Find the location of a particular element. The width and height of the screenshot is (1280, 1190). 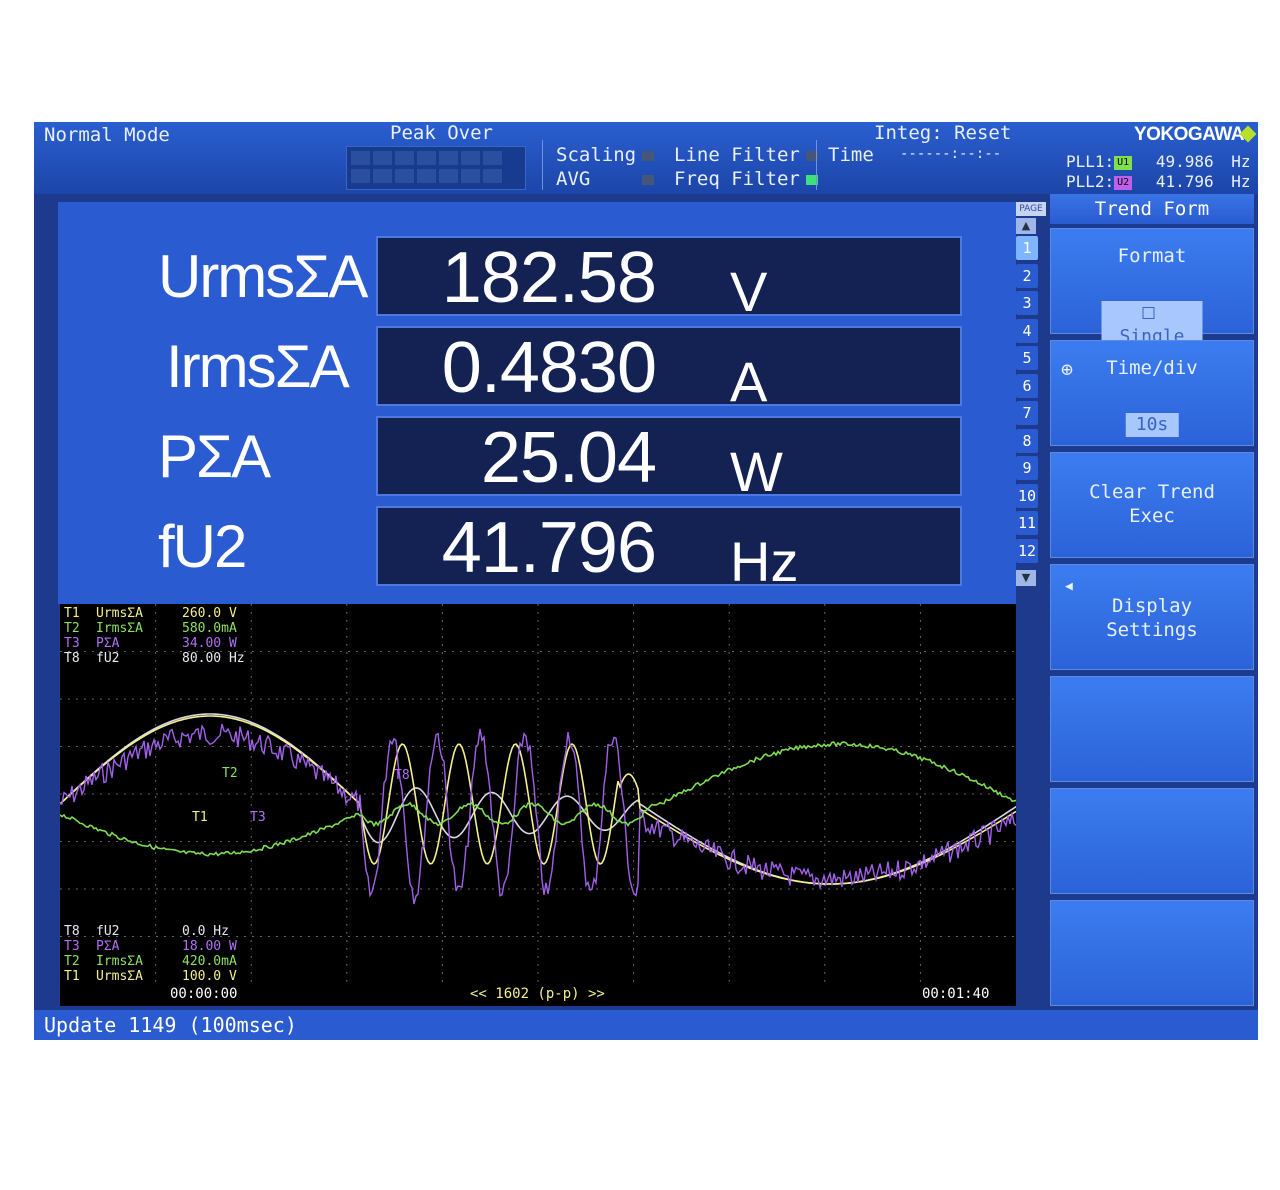

clear-trend-label: Clear Trend is located at coordinates (1152, 492).